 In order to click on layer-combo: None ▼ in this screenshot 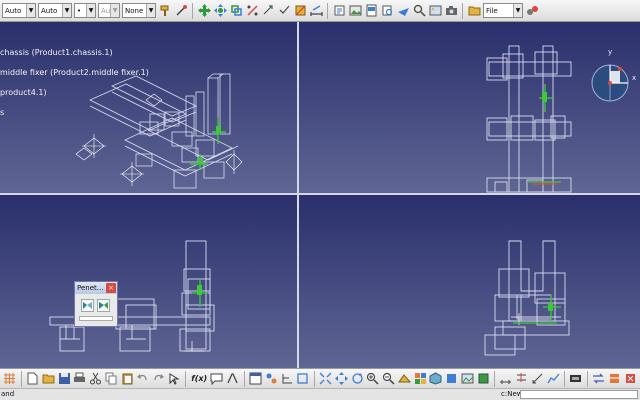, I will do `click(139, 10)`.